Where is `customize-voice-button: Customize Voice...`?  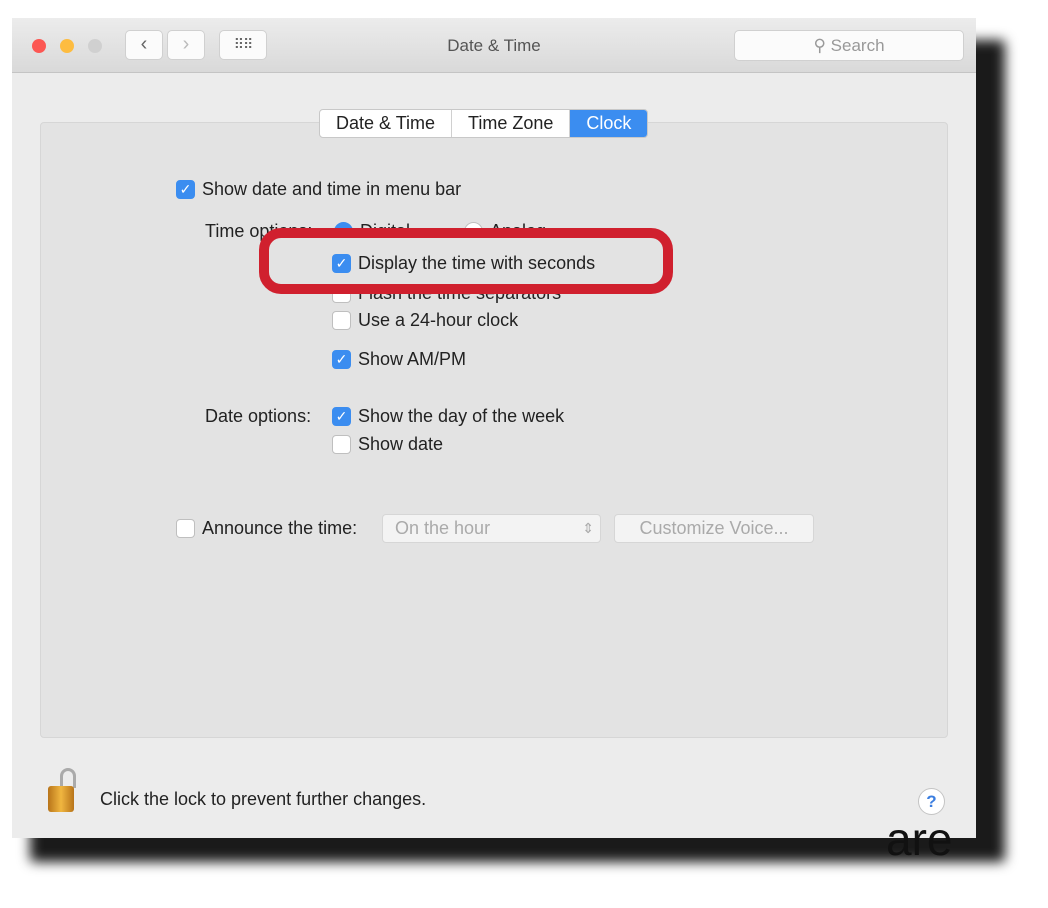 customize-voice-button: Customize Voice... is located at coordinates (714, 528).